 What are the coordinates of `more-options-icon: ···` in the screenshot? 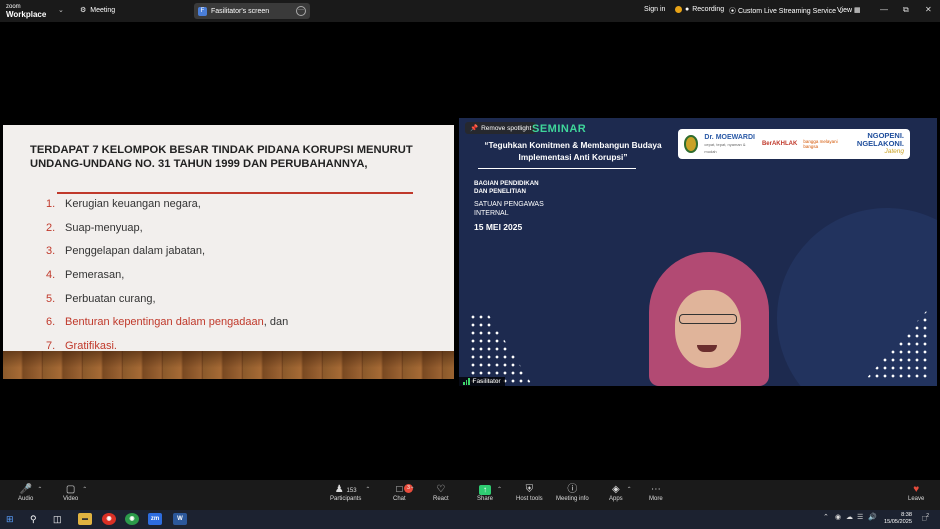 It's located at (301, 11).